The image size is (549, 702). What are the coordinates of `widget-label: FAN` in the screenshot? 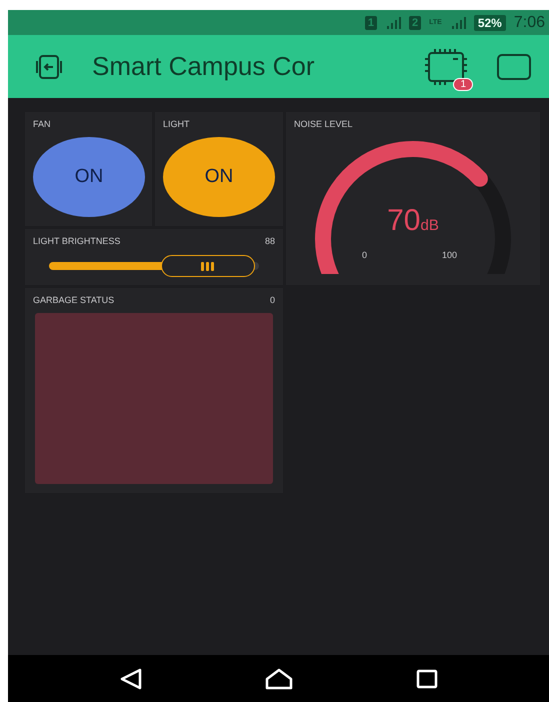 It's located at (42, 124).